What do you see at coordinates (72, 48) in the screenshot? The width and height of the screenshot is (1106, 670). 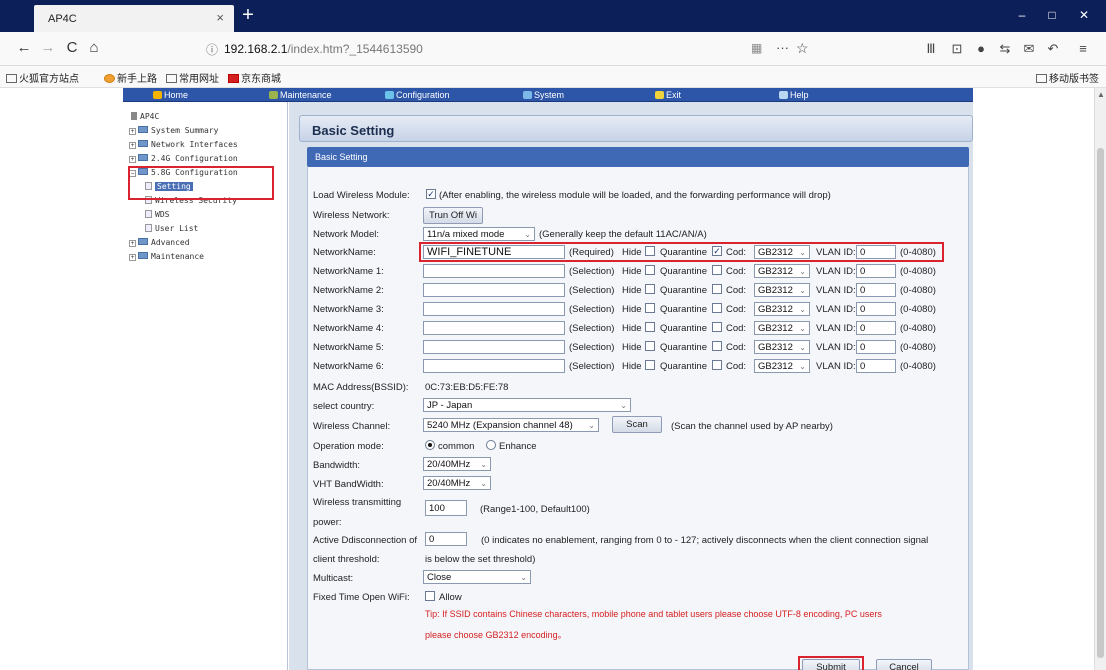 I see `reload-icon: C` at bounding box center [72, 48].